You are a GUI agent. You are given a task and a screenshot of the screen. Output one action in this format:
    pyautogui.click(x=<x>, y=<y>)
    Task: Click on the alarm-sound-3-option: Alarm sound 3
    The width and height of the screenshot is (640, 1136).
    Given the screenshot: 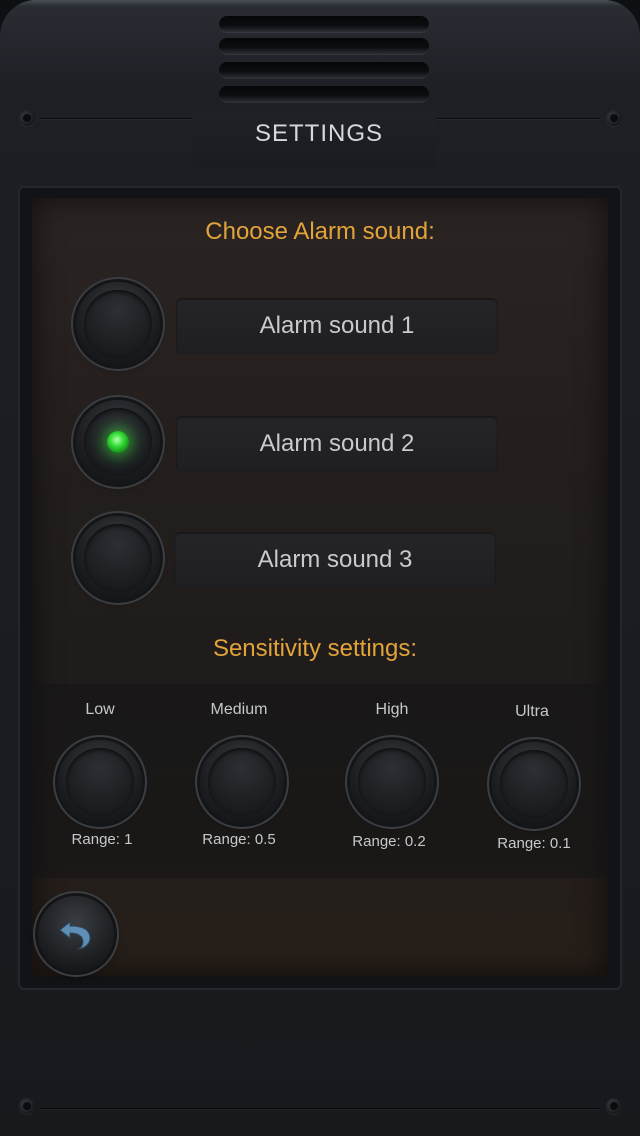 What is the action you would take?
    pyautogui.click(x=335, y=560)
    